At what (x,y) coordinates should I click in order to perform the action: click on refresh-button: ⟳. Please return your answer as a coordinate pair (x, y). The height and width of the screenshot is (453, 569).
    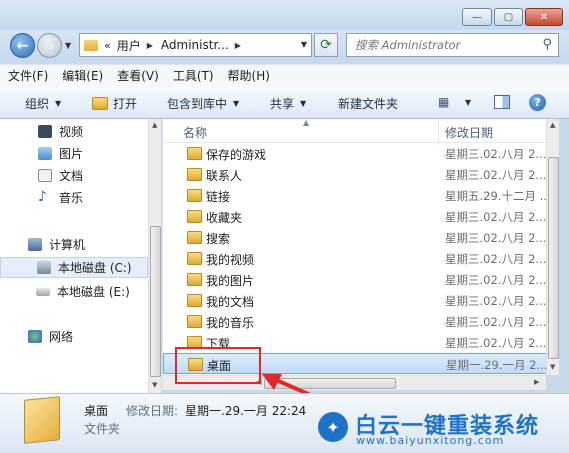
    Looking at the image, I should click on (326, 45).